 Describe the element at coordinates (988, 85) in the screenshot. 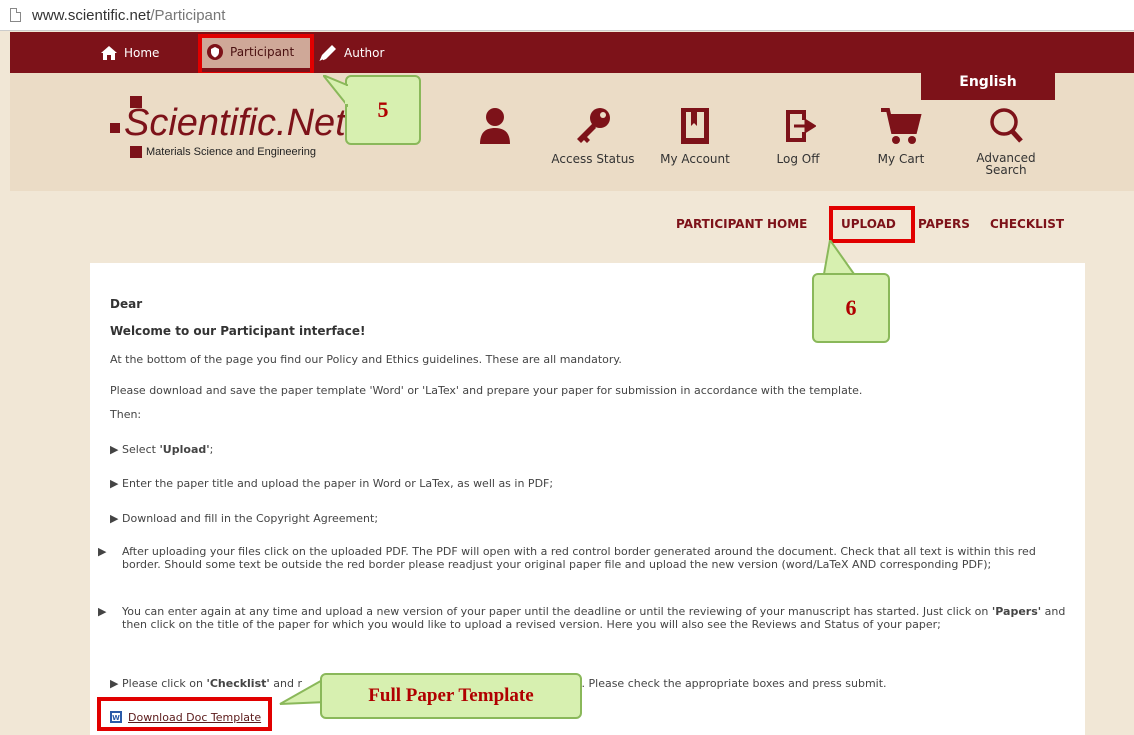

I see `language-selector: English` at that location.